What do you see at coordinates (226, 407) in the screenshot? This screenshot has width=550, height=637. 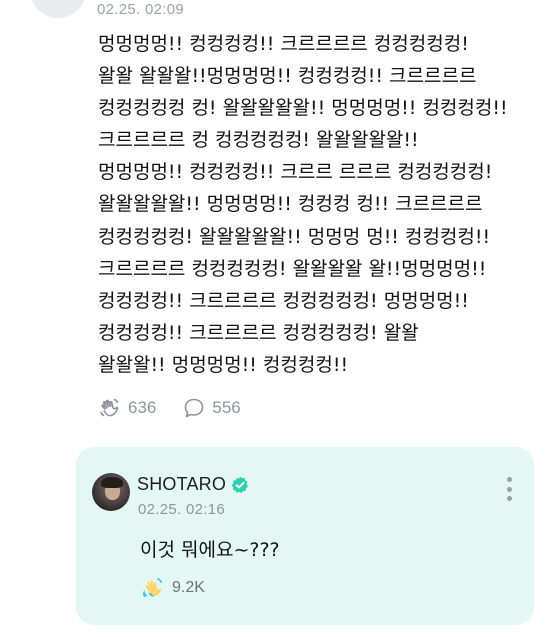 I see `comment-count: 556` at bounding box center [226, 407].